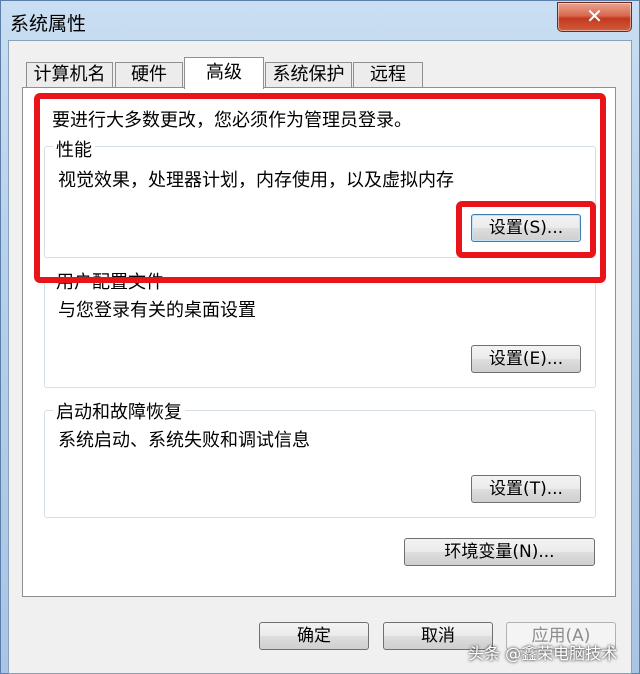 The width and height of the screenshot is (640, 674). I want to click on user-profiles-description: 与您登录有关的桌面设置, so click(157, 310).